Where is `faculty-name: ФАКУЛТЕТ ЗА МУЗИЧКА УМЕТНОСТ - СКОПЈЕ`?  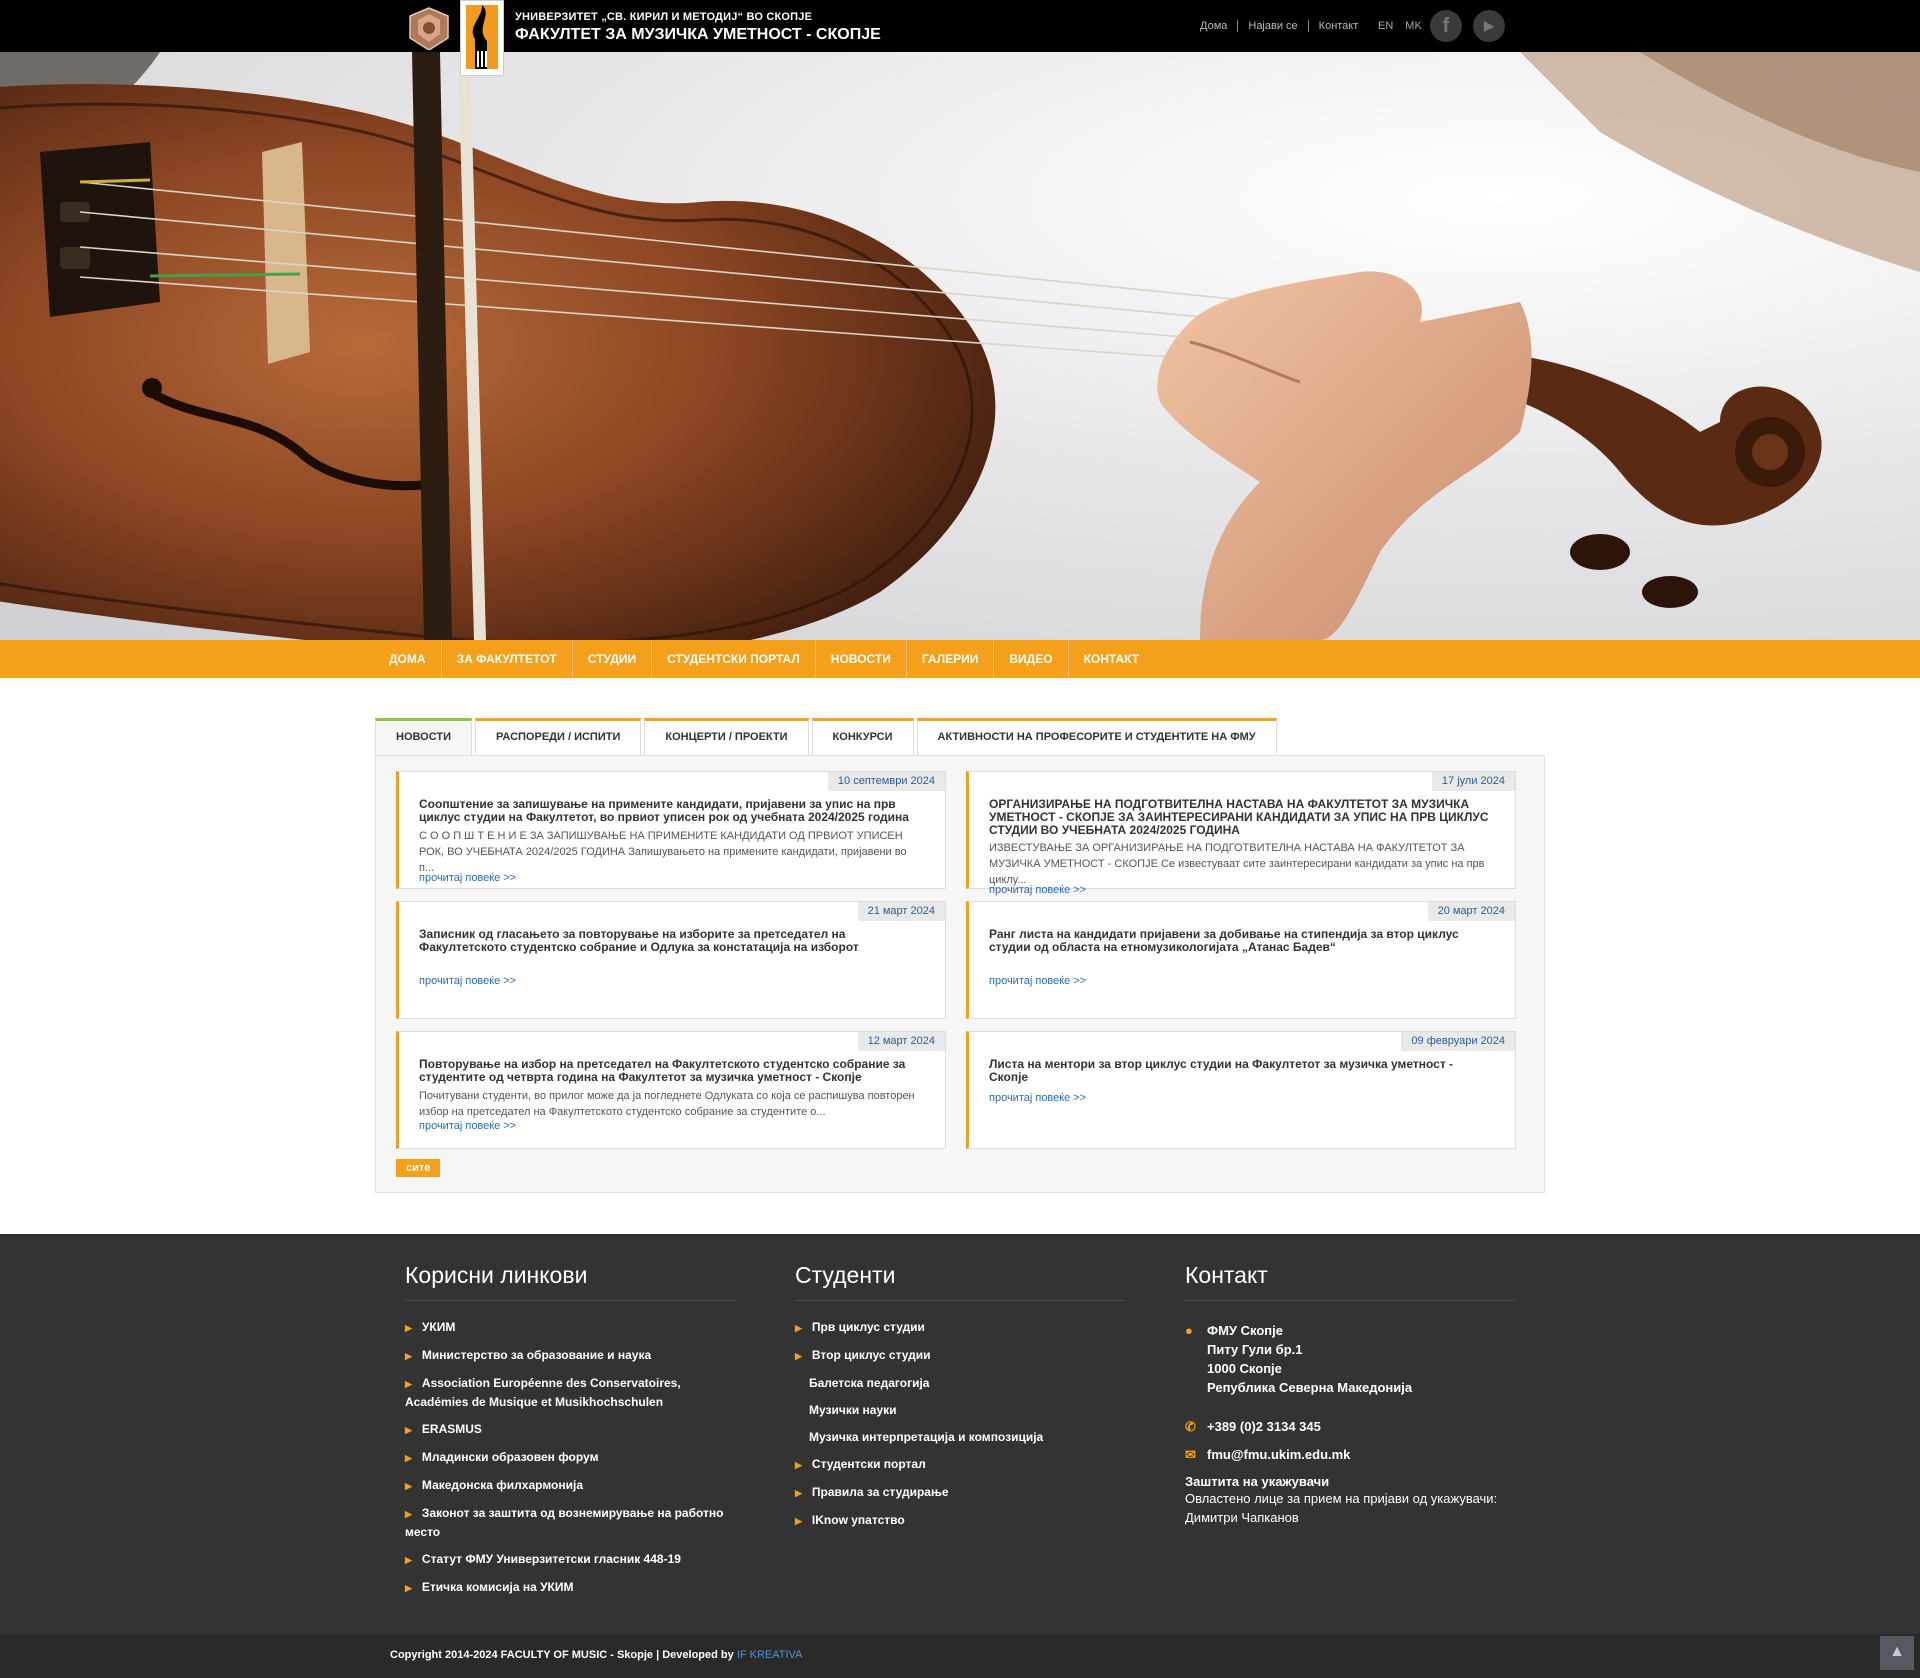
faculty-name: ФАКУЛТЕТ ЗА МУЗИЧКА УМЕТНОСТ - СКОПЈЕ is located at coordinates (698, 35).